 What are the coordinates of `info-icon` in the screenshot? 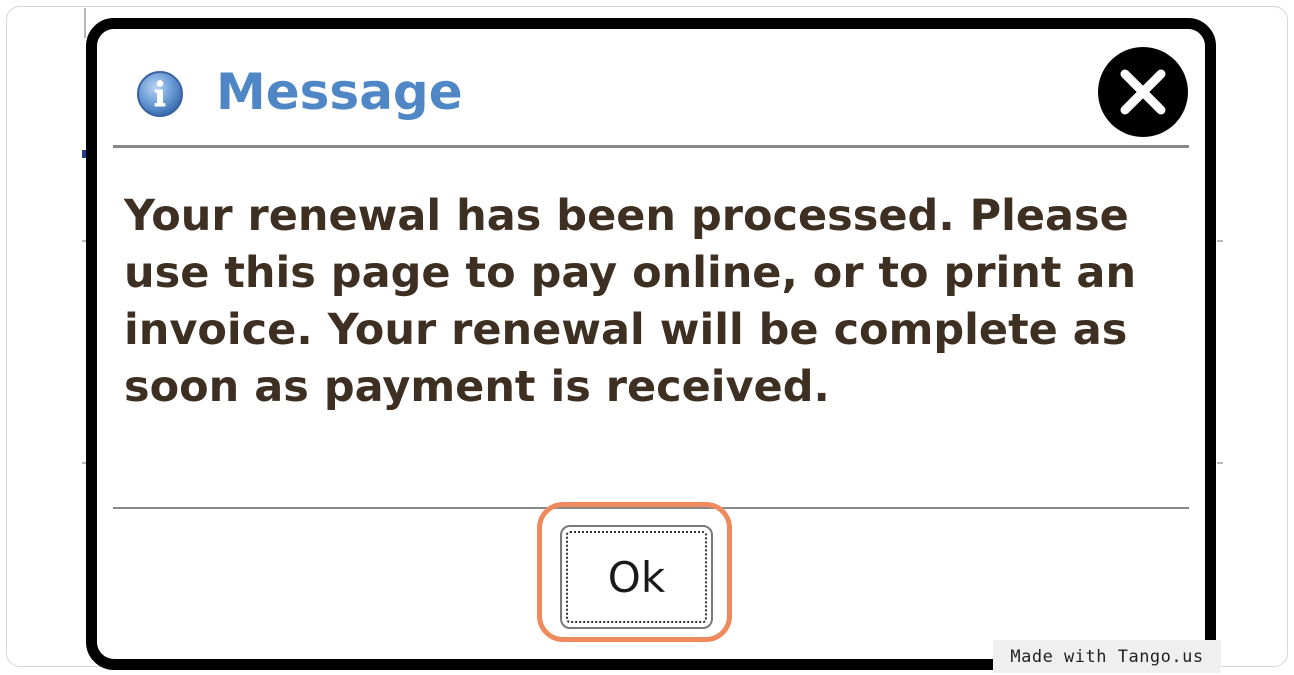 It's located at (160, 94).